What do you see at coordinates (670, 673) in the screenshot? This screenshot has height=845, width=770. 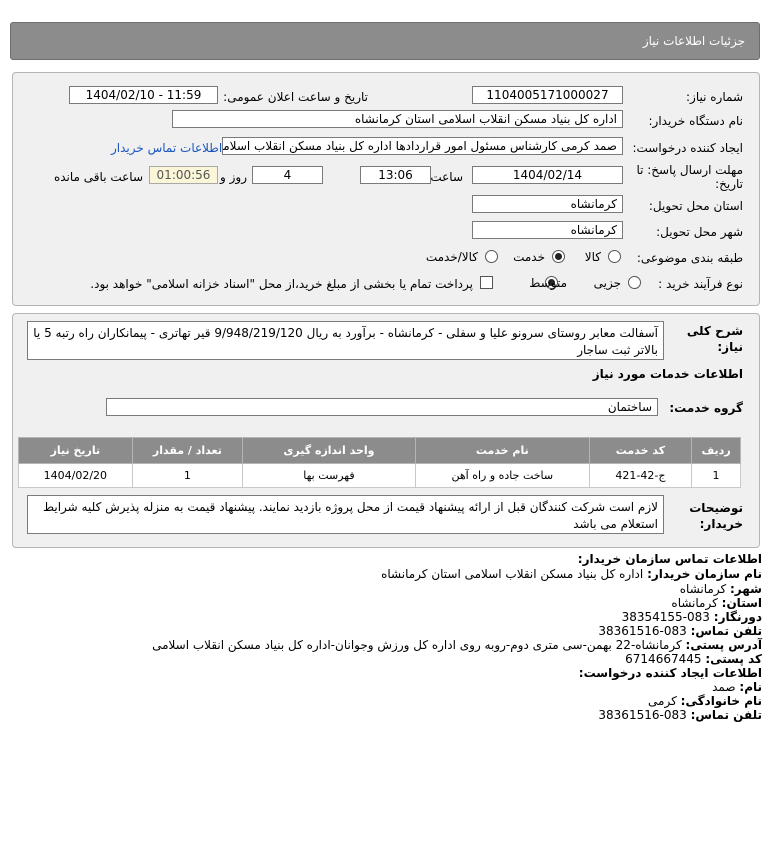 I see `creator-info-title: اطلاعات ایجاد کننده درخواست:` at bounding box center [670, 673].